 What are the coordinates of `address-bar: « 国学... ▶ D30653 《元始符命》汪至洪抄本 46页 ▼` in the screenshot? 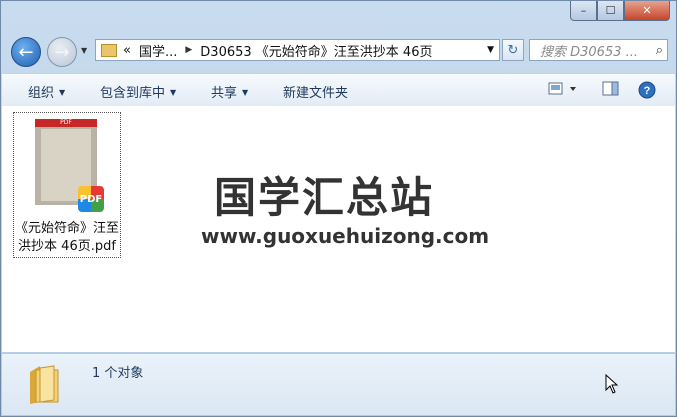 It's located at (297, 50).